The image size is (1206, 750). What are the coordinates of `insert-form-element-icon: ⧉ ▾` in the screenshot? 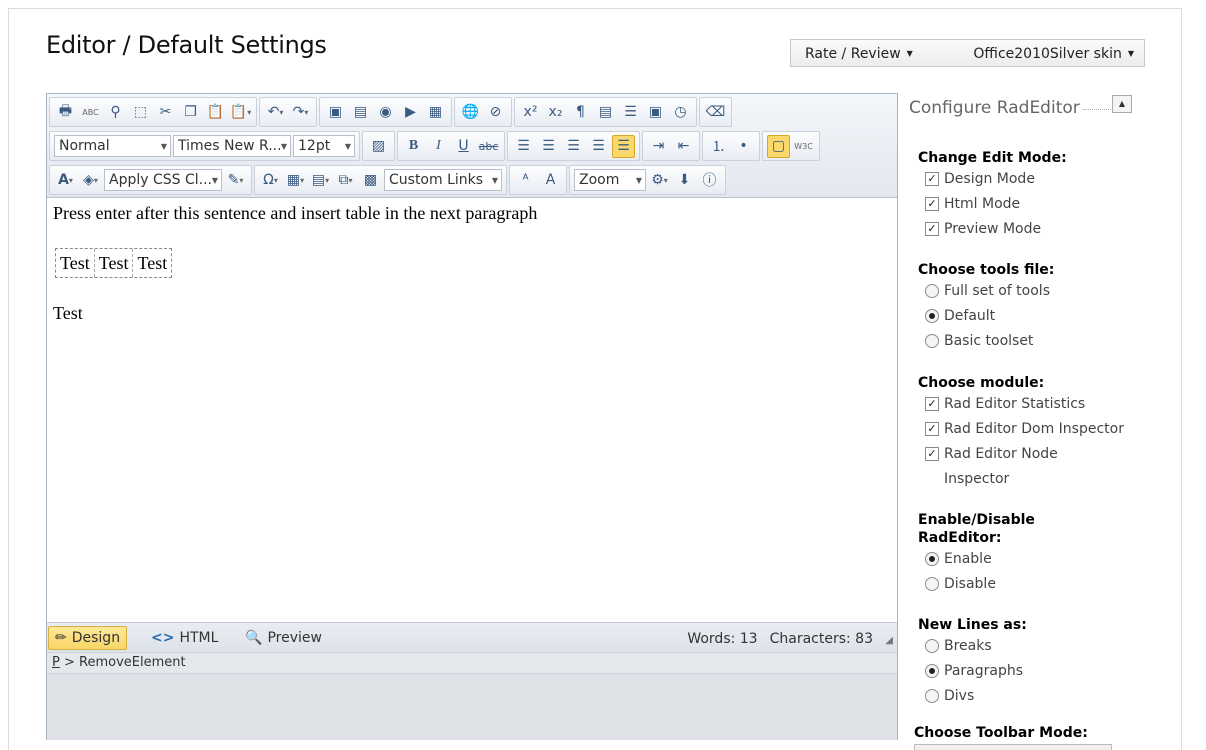 It's located at (345, 180).